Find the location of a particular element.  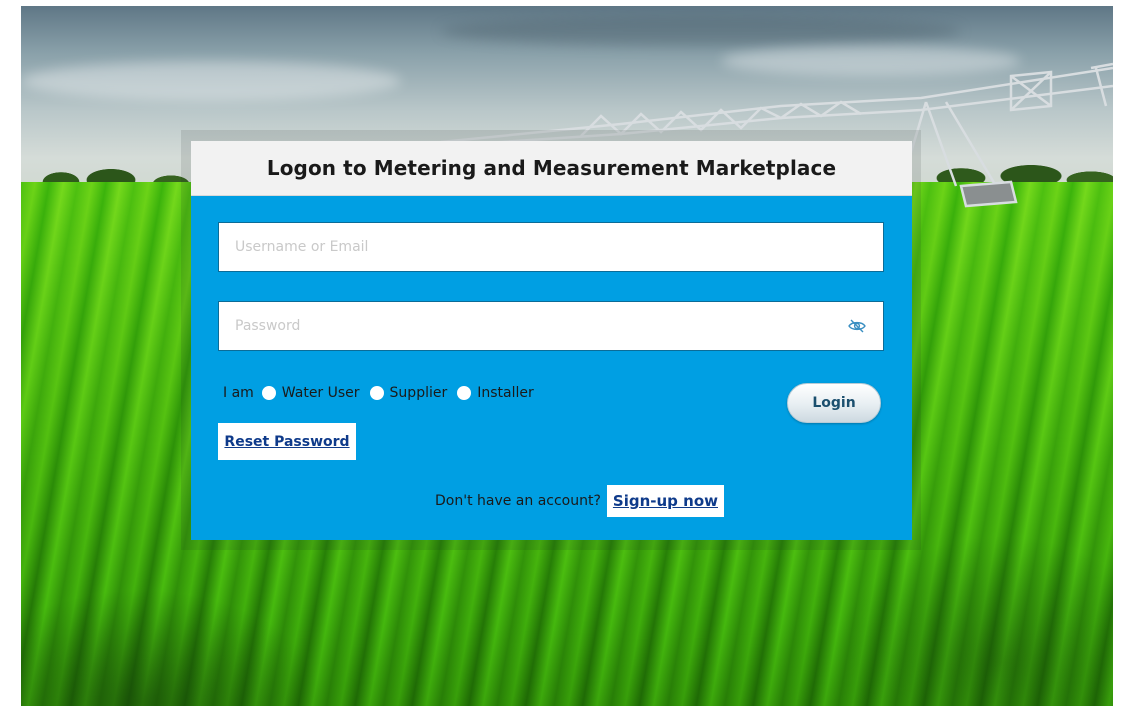

password-input is located at coordinates (541, 326).